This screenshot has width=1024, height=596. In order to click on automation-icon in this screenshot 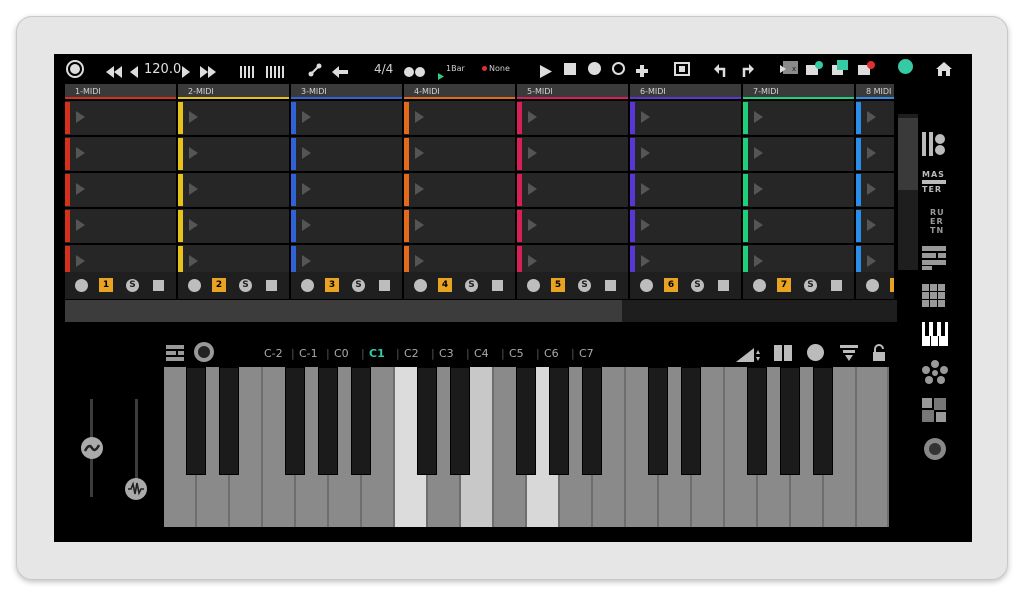, I will do `click(315, 71)`.